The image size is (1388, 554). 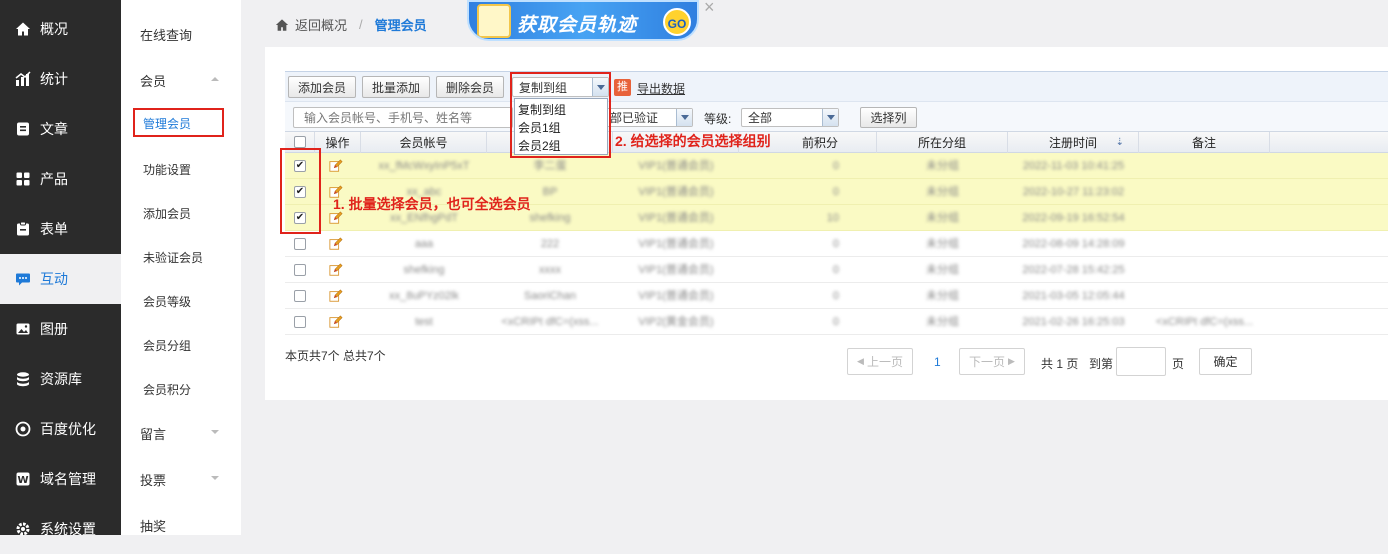 What do you see at coordinates (888, 117) in the screenshot?
I see `choose-columns-button: 选择列` at bounding box center [888, 117].